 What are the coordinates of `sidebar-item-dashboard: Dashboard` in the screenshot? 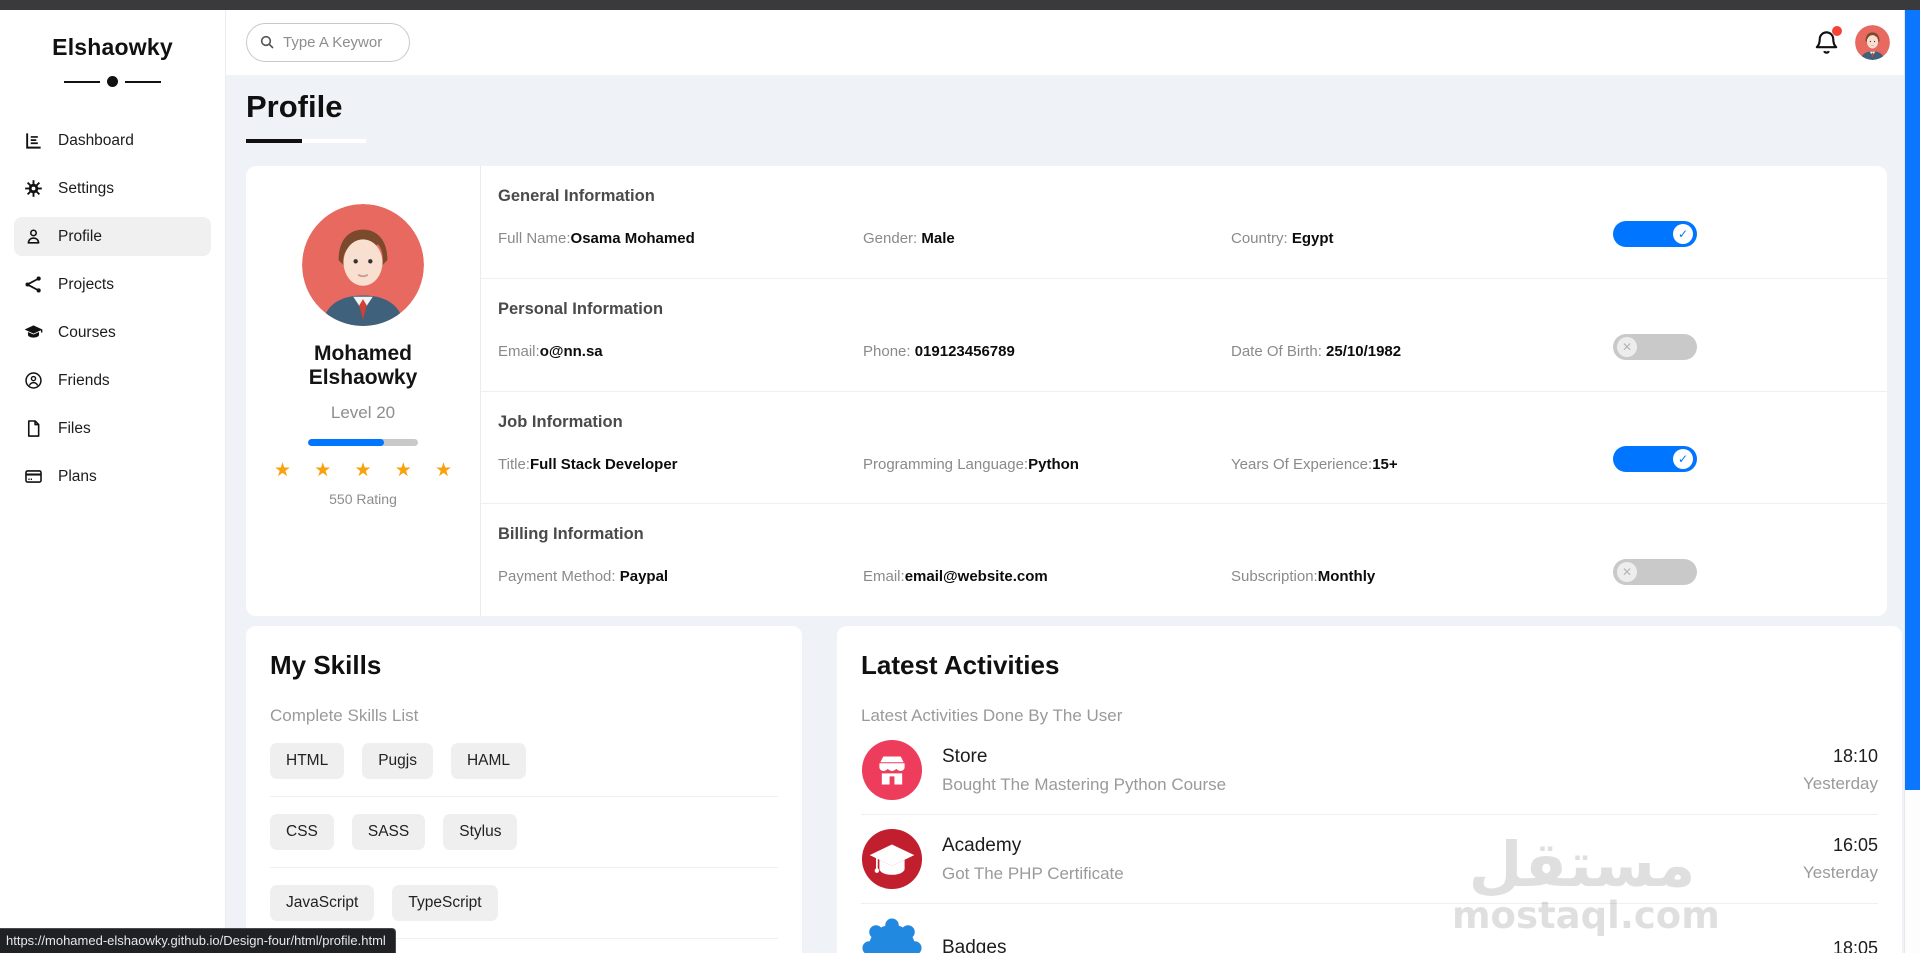 It's located at (112, 140).